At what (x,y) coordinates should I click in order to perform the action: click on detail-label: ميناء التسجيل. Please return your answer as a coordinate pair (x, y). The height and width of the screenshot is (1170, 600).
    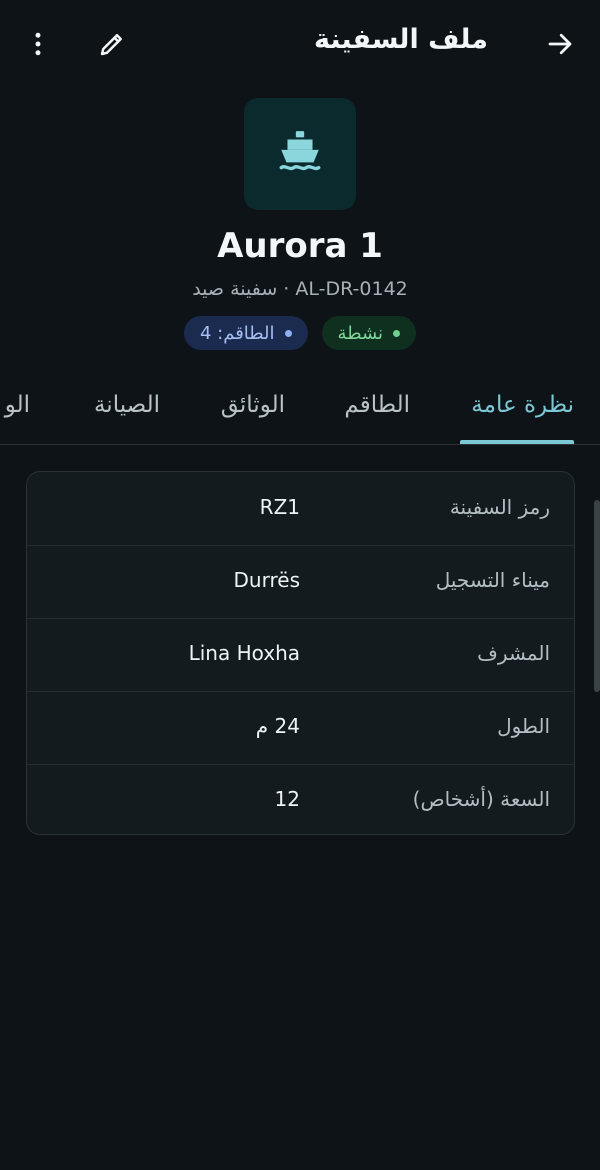
    Looking at the image, I should click on (492, 580).